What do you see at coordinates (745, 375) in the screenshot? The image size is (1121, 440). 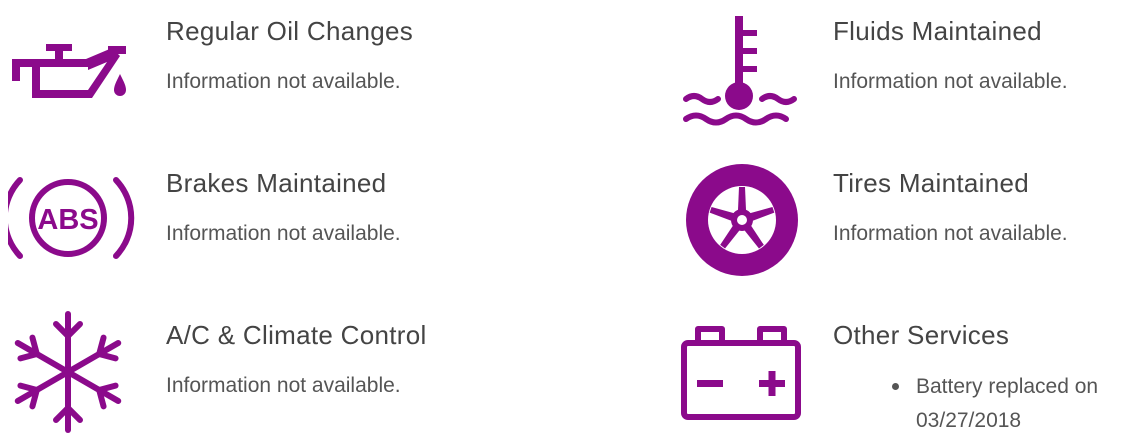 I see `battery-icon` at bounding box center [745, 375].